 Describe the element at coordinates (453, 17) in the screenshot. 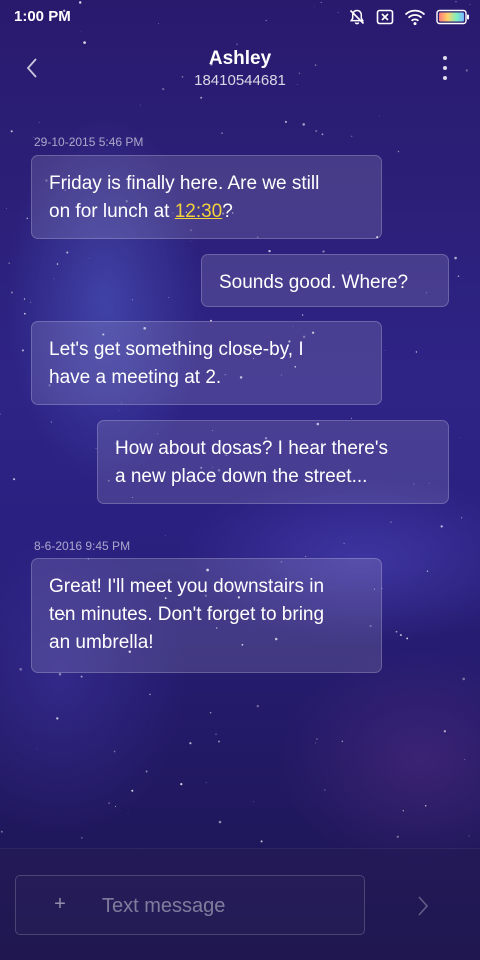

I see `battery-icon` at that location.